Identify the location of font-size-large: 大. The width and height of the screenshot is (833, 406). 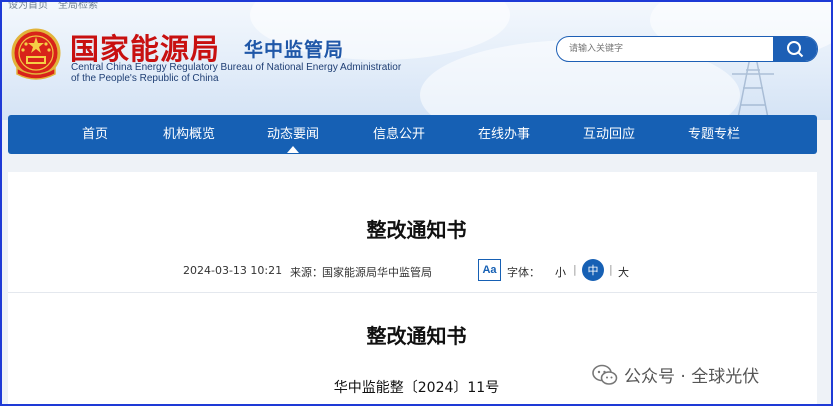
(623, 272).